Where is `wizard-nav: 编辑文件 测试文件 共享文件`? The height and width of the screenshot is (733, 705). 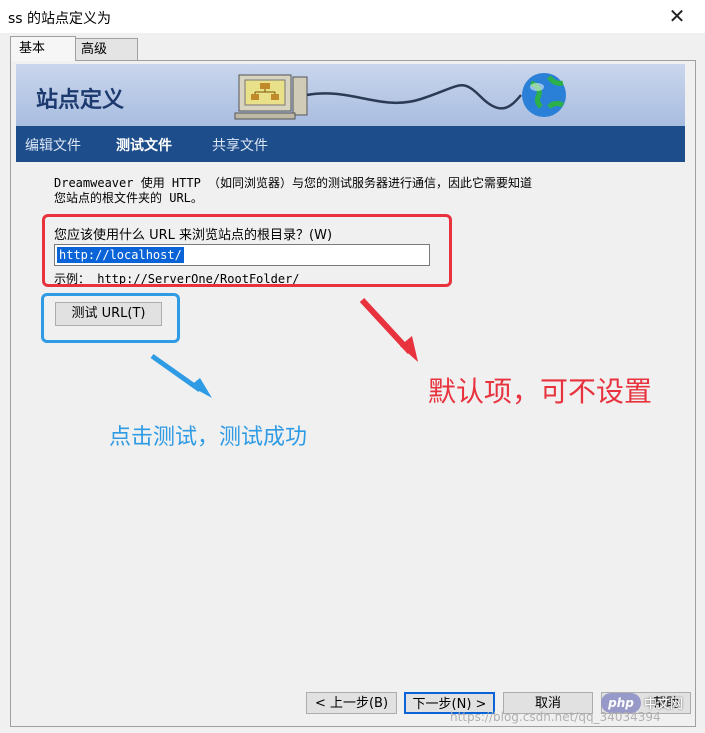 wizard-nav: 编辑文件 测试文件 共享文件 is located at coordinates (350, 144).